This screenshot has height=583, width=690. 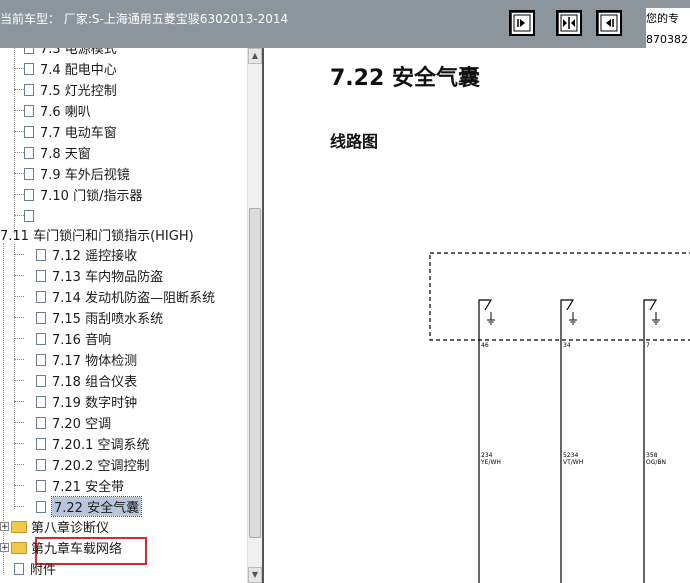 What do you see at coordinates (95, 382) in the screenshot?
I see `tree-item-label: 7.18 组合仪表` at bounding box center [95, 382].